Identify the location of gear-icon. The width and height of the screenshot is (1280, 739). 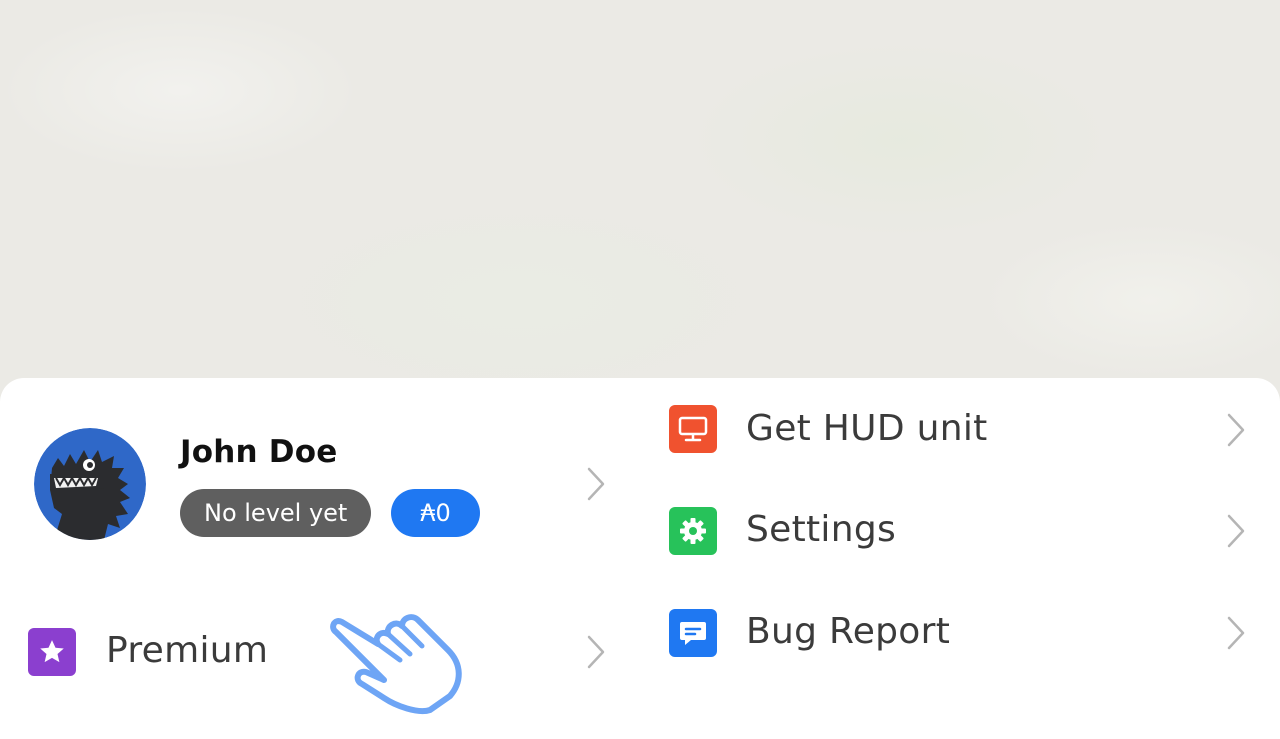
(693, 531).